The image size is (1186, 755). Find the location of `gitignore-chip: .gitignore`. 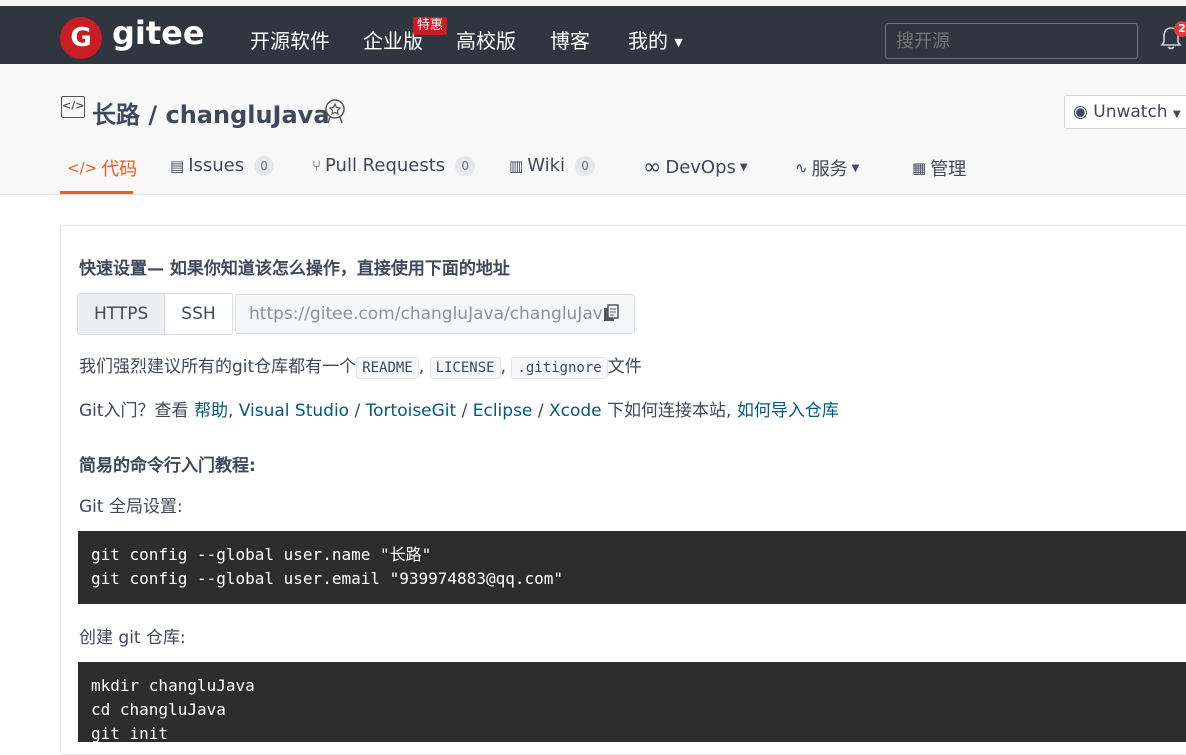

gitignore-chip: .gitignore is located at coordinates (559, 368).